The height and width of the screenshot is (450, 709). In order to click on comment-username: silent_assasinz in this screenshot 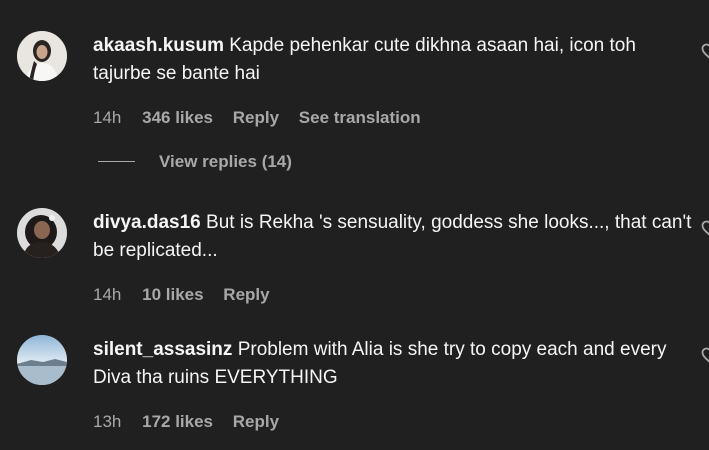, I will do `click(162, 349)`.